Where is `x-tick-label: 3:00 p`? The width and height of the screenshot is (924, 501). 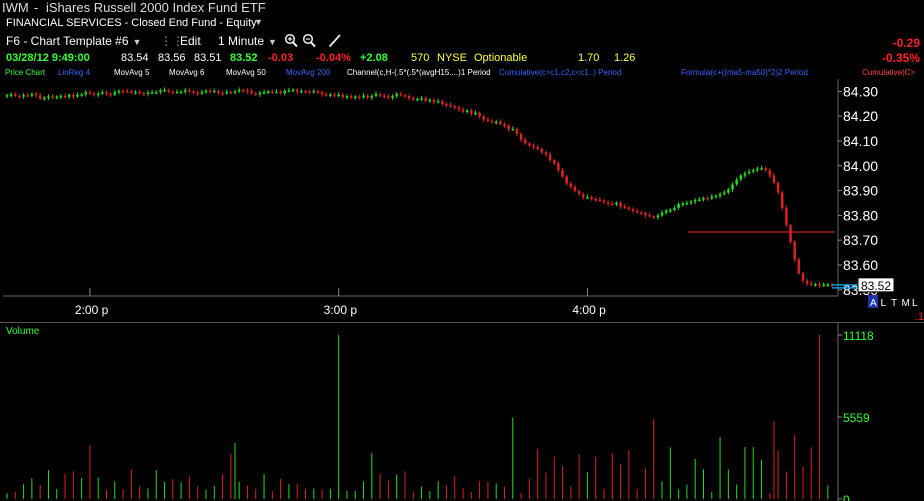 x-tick-label: 3:00 p is located at coordinates (341, 310).